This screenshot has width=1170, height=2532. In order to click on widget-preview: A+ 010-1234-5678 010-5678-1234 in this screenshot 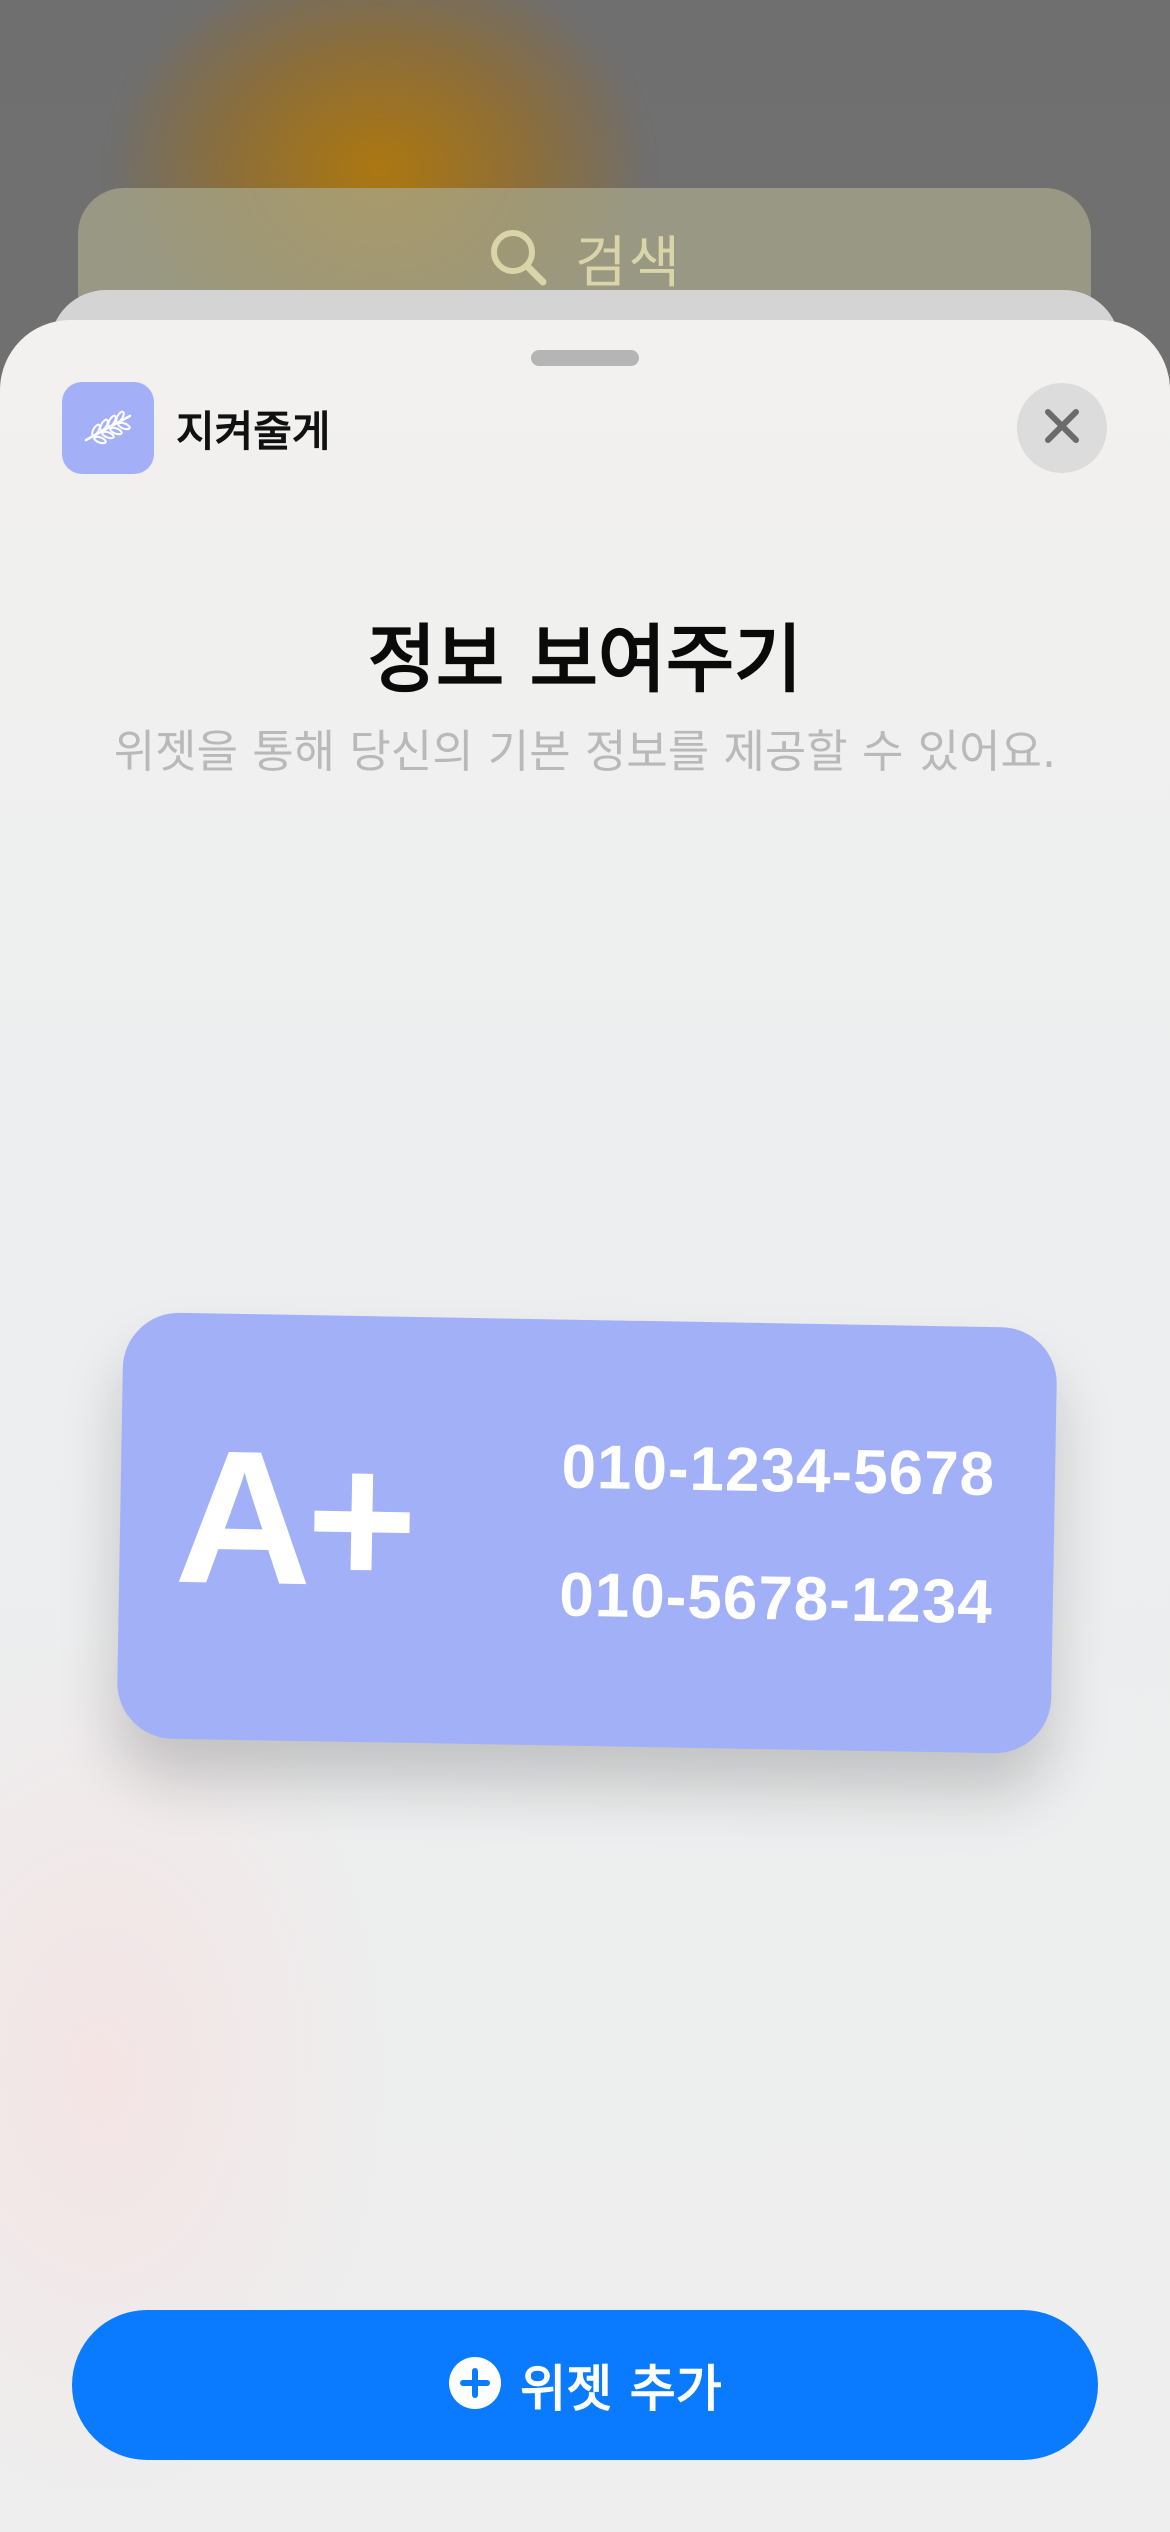, I will do `click(587, 1533)`.